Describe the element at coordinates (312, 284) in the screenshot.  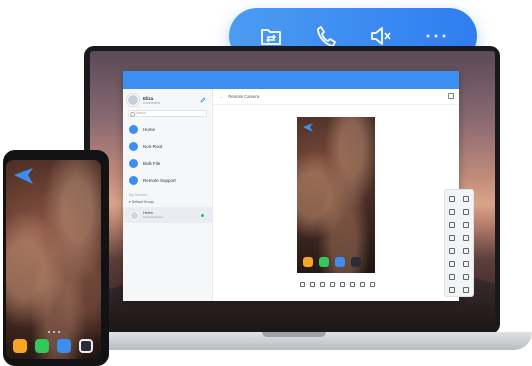
I see `keyboard-icon` at that location.